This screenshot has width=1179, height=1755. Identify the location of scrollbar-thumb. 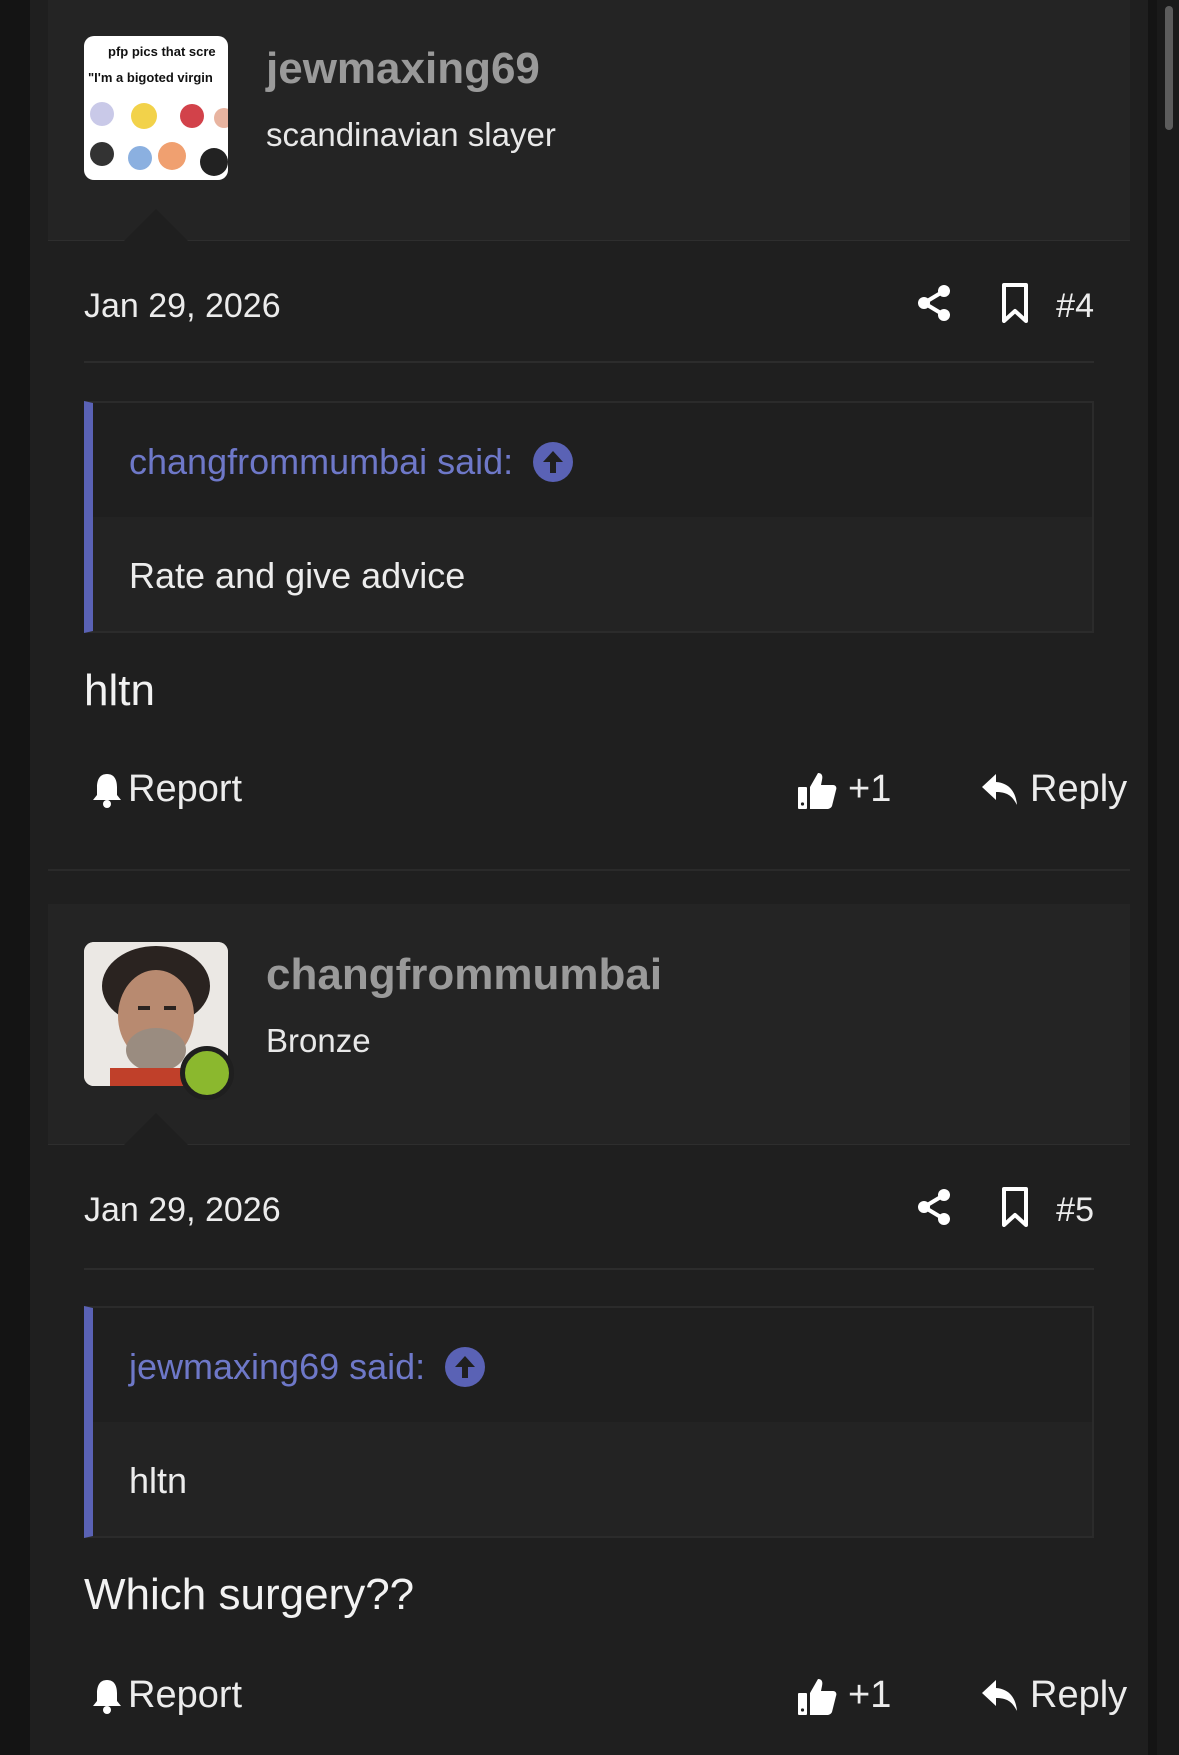
(1169, 68).